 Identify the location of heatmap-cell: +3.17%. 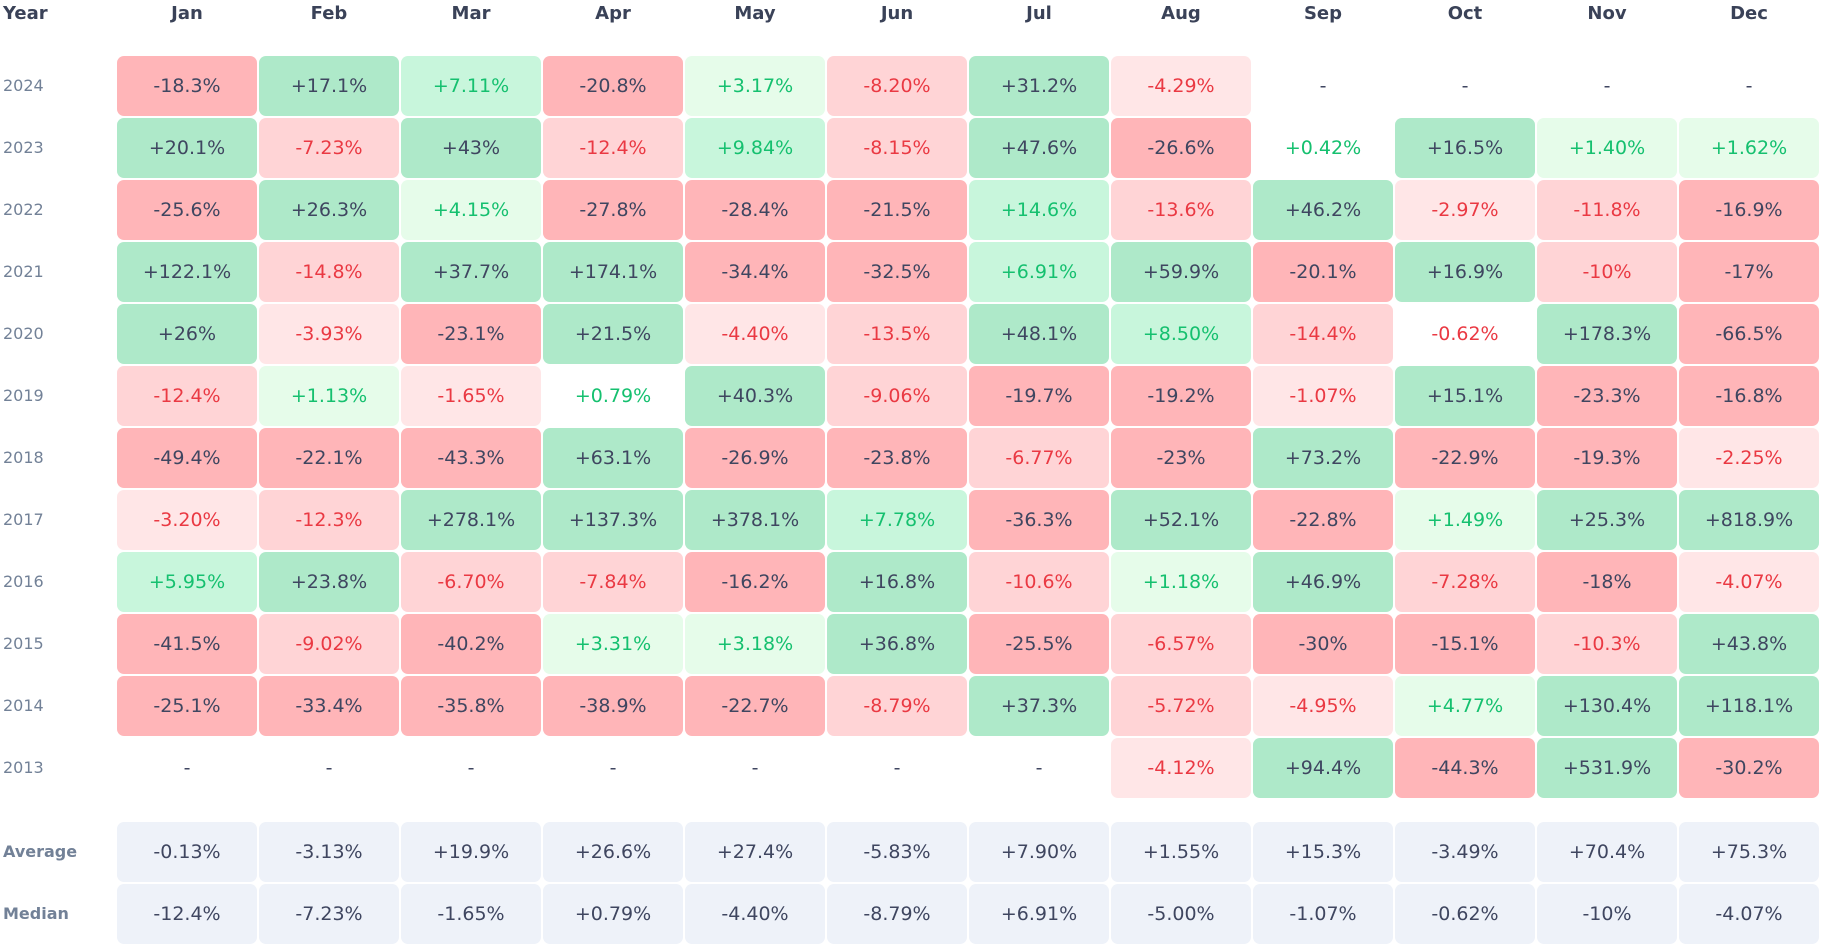
(755, 86).